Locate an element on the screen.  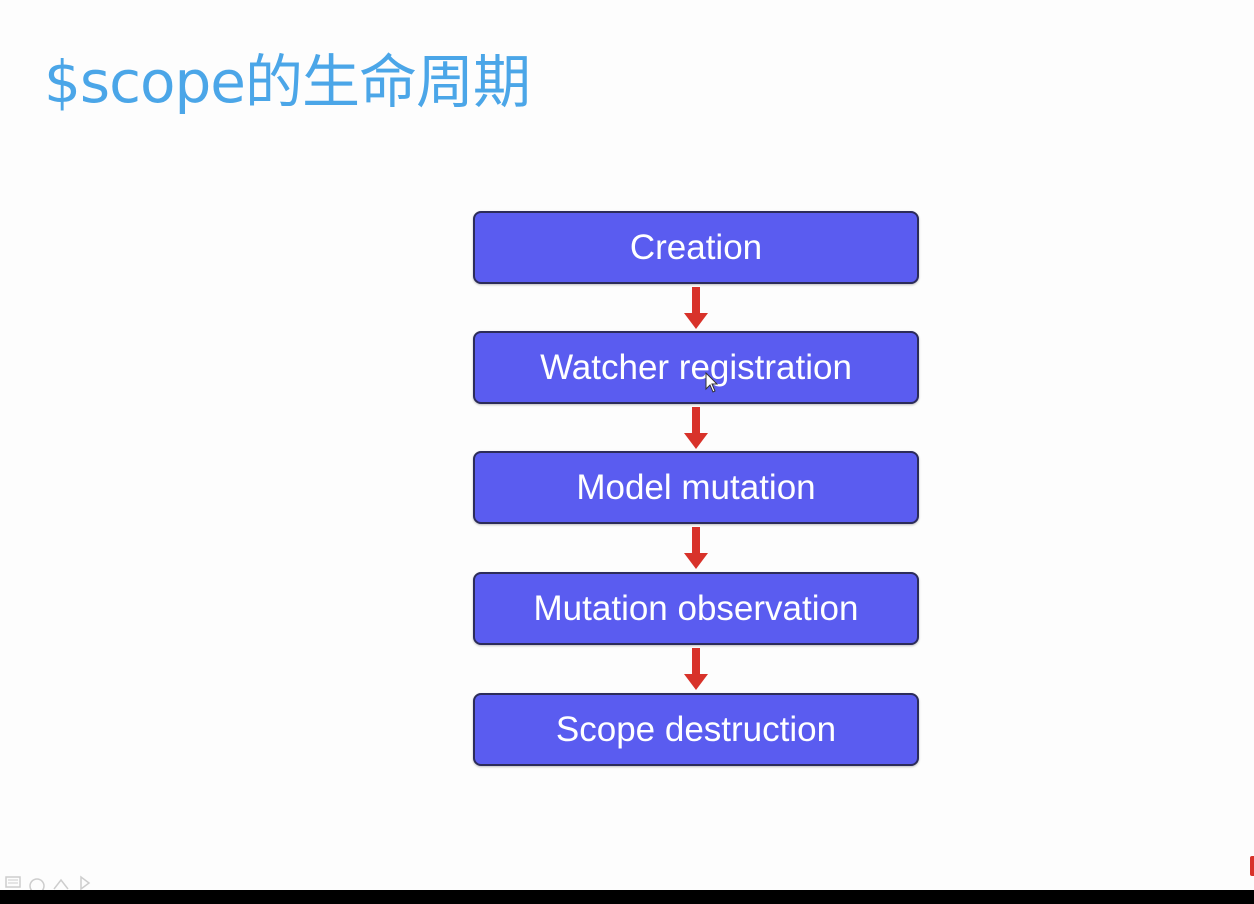
mouse-pointer-icon is located at coordinates (712, 382).